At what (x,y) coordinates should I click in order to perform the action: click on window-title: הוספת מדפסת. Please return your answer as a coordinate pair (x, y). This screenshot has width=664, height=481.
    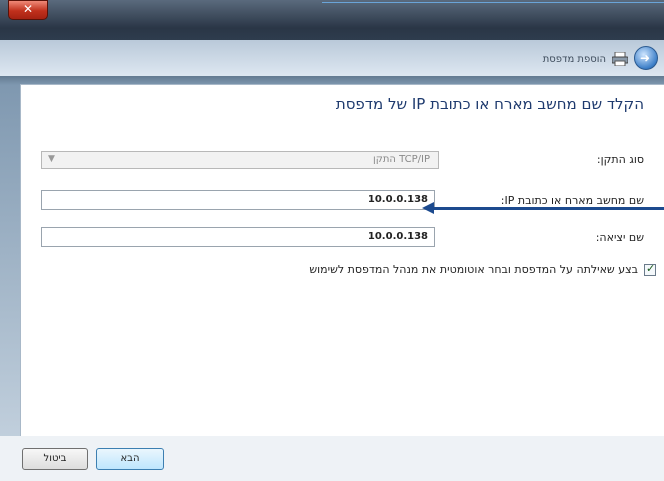
    Looking at the image, I should click on (574, 59).